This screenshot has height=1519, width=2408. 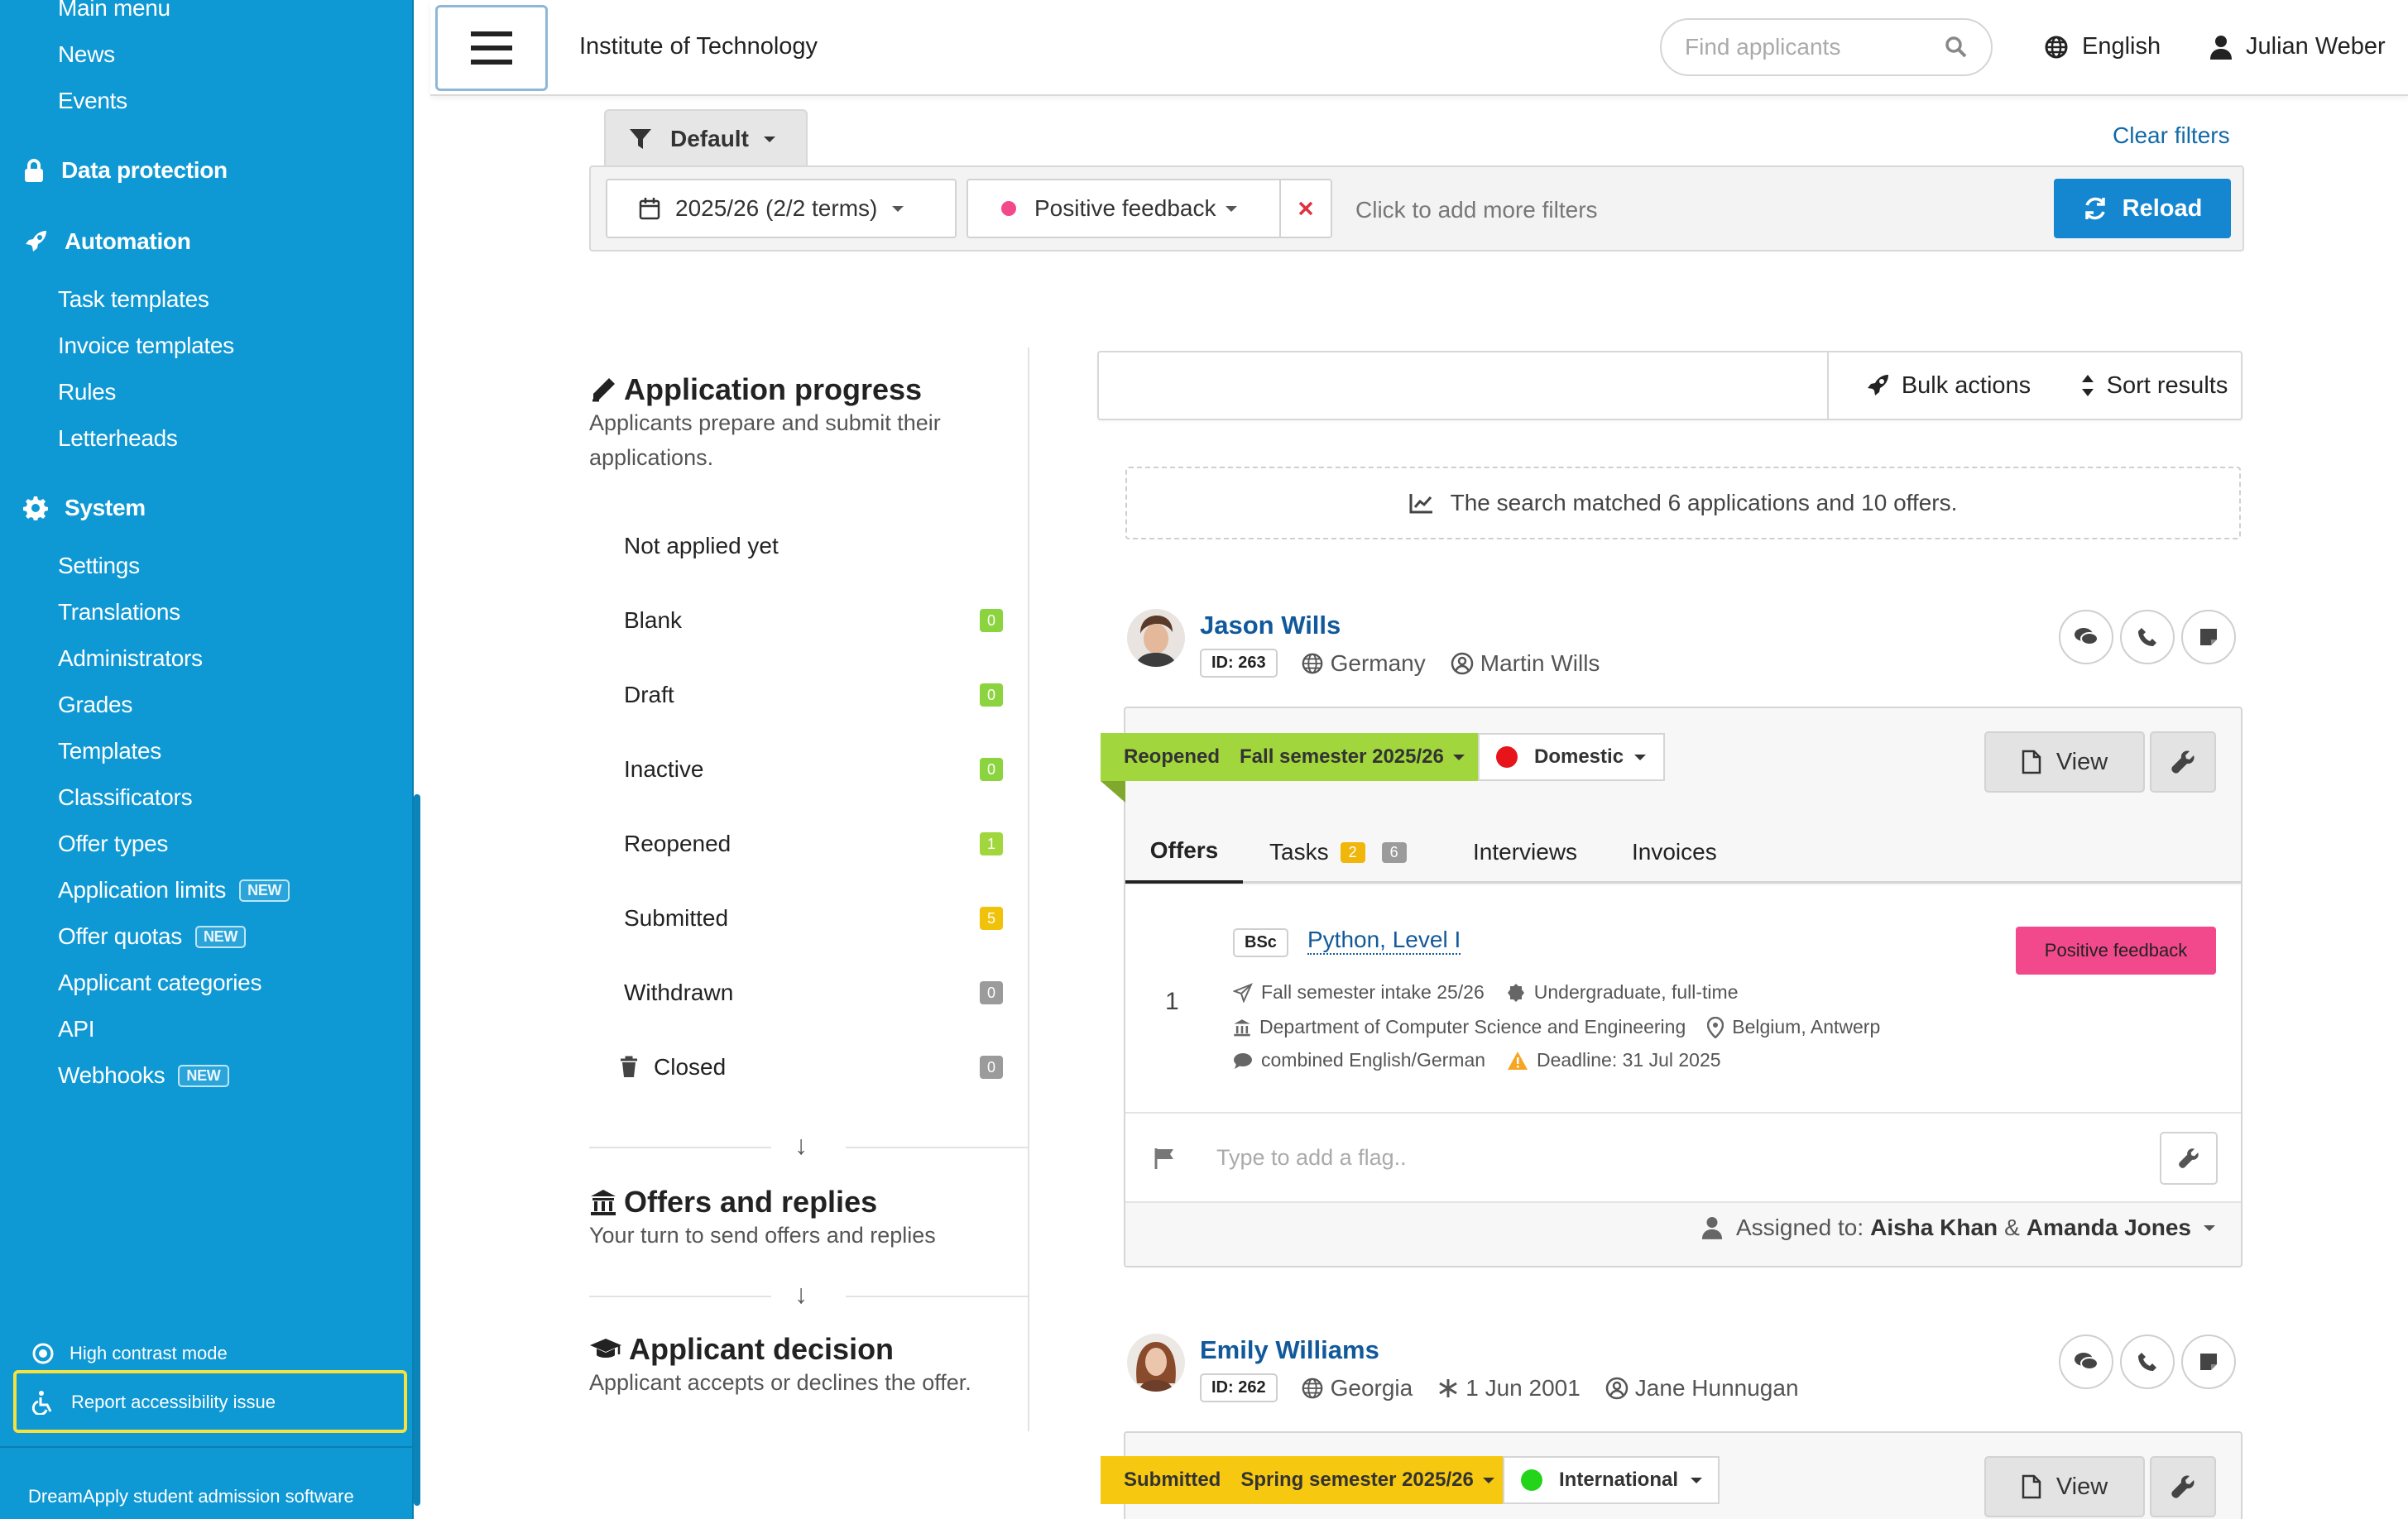 I want to click on language-selector: English, so click(x=2102, y=46).